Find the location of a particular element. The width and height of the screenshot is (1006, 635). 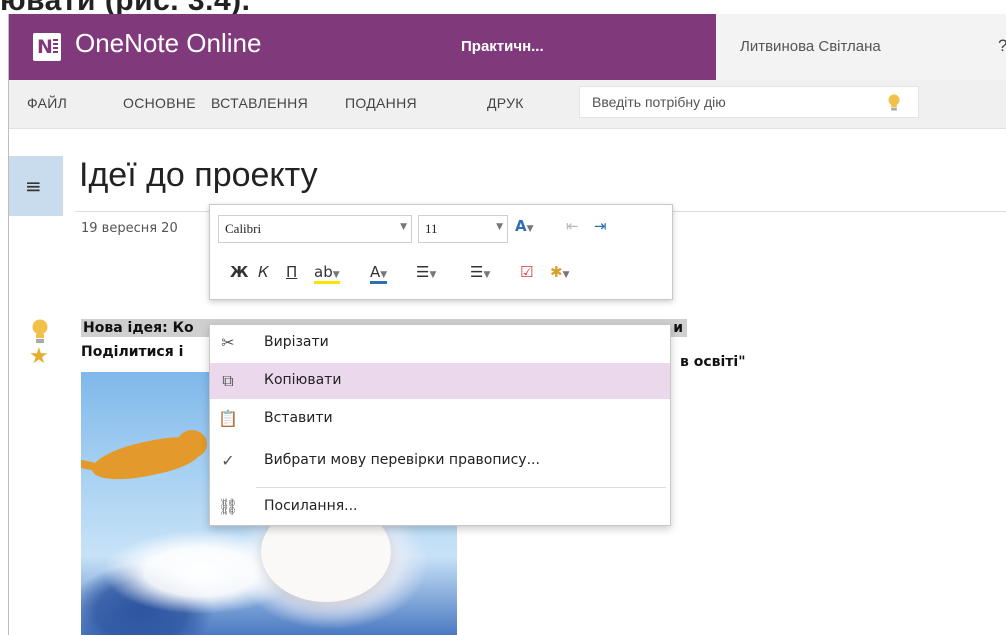

hamburger-icon: ≡ is located at coordinates (33, 186).